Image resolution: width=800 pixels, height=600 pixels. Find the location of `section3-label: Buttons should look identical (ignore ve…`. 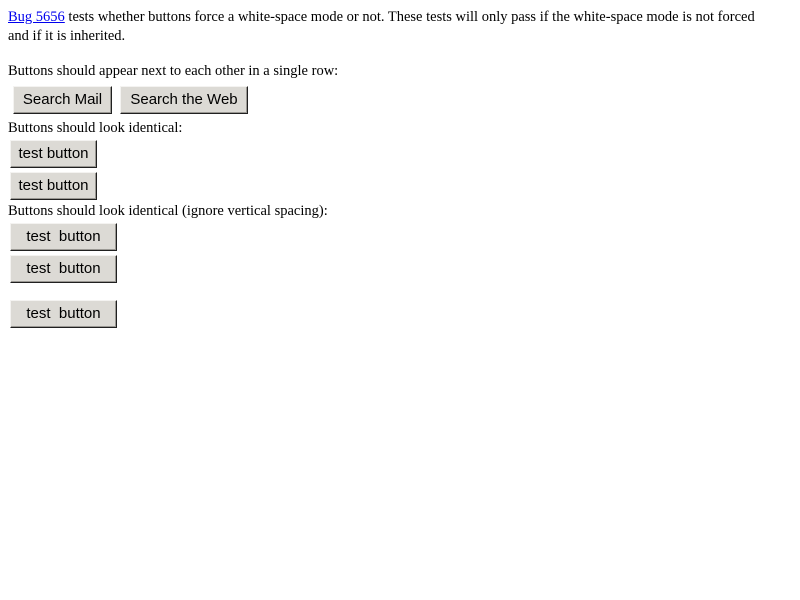

section3-label: Buttons should look identical (ignore ve… is located at coordinates (168, 211).